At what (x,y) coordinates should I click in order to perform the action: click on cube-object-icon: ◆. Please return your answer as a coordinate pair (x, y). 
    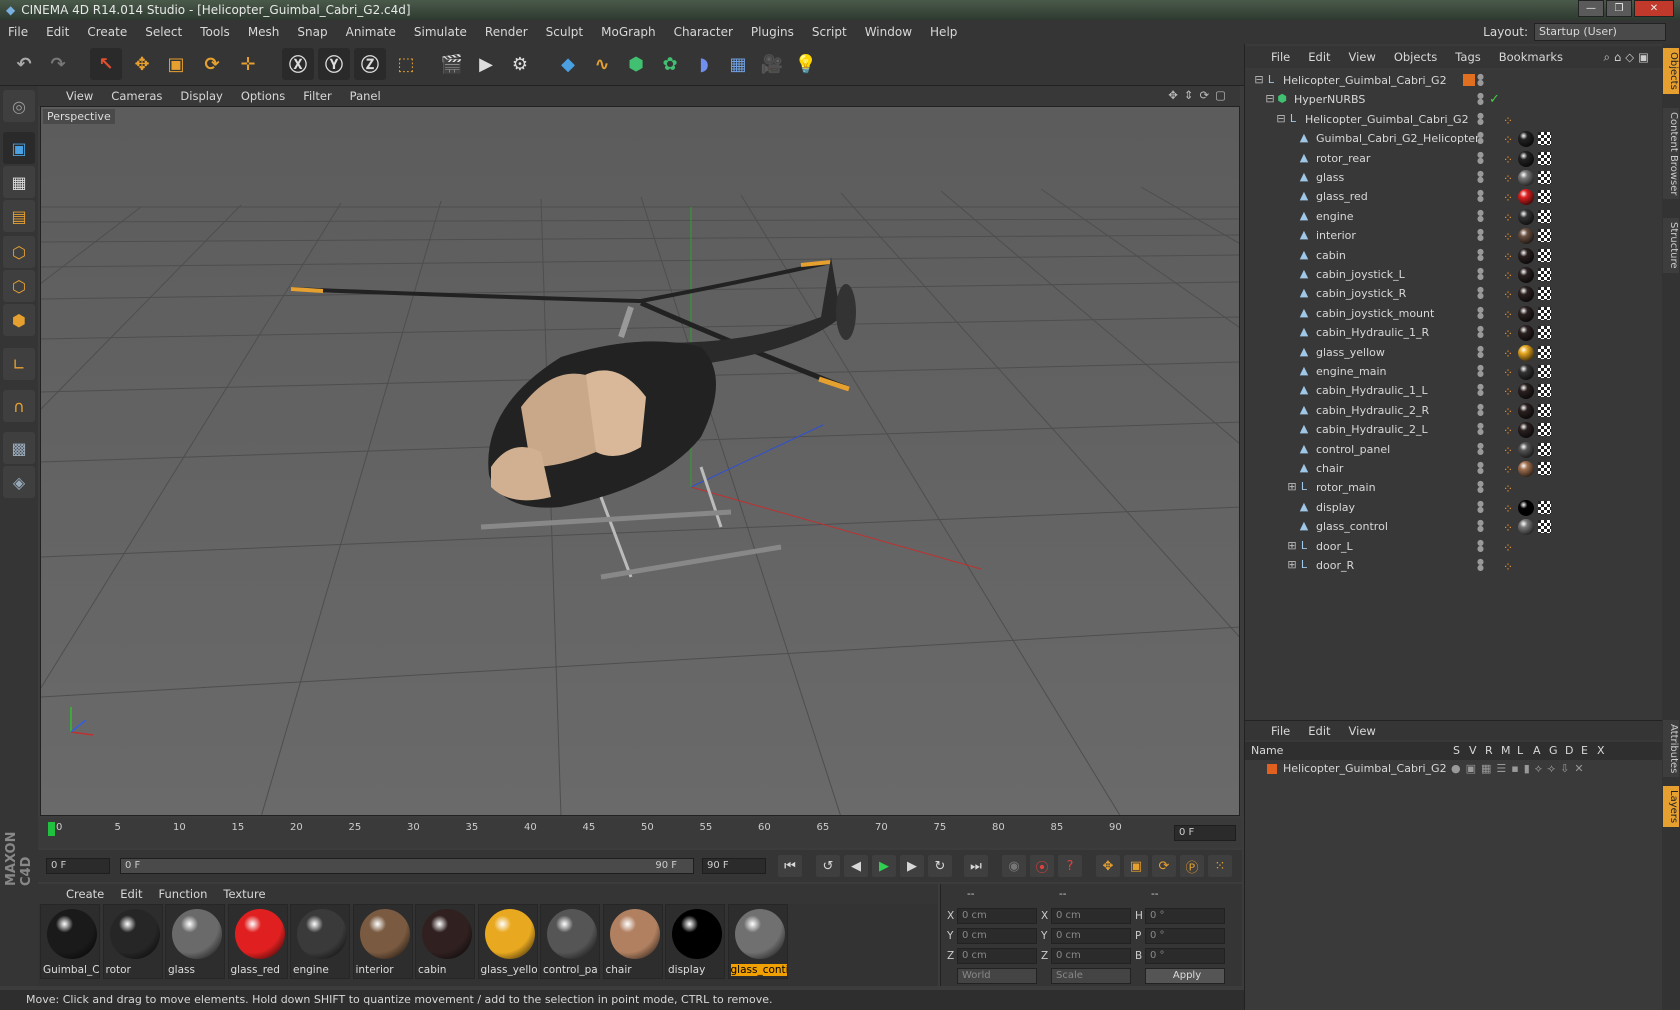
    Looking at the image, I should click on (568, 64).